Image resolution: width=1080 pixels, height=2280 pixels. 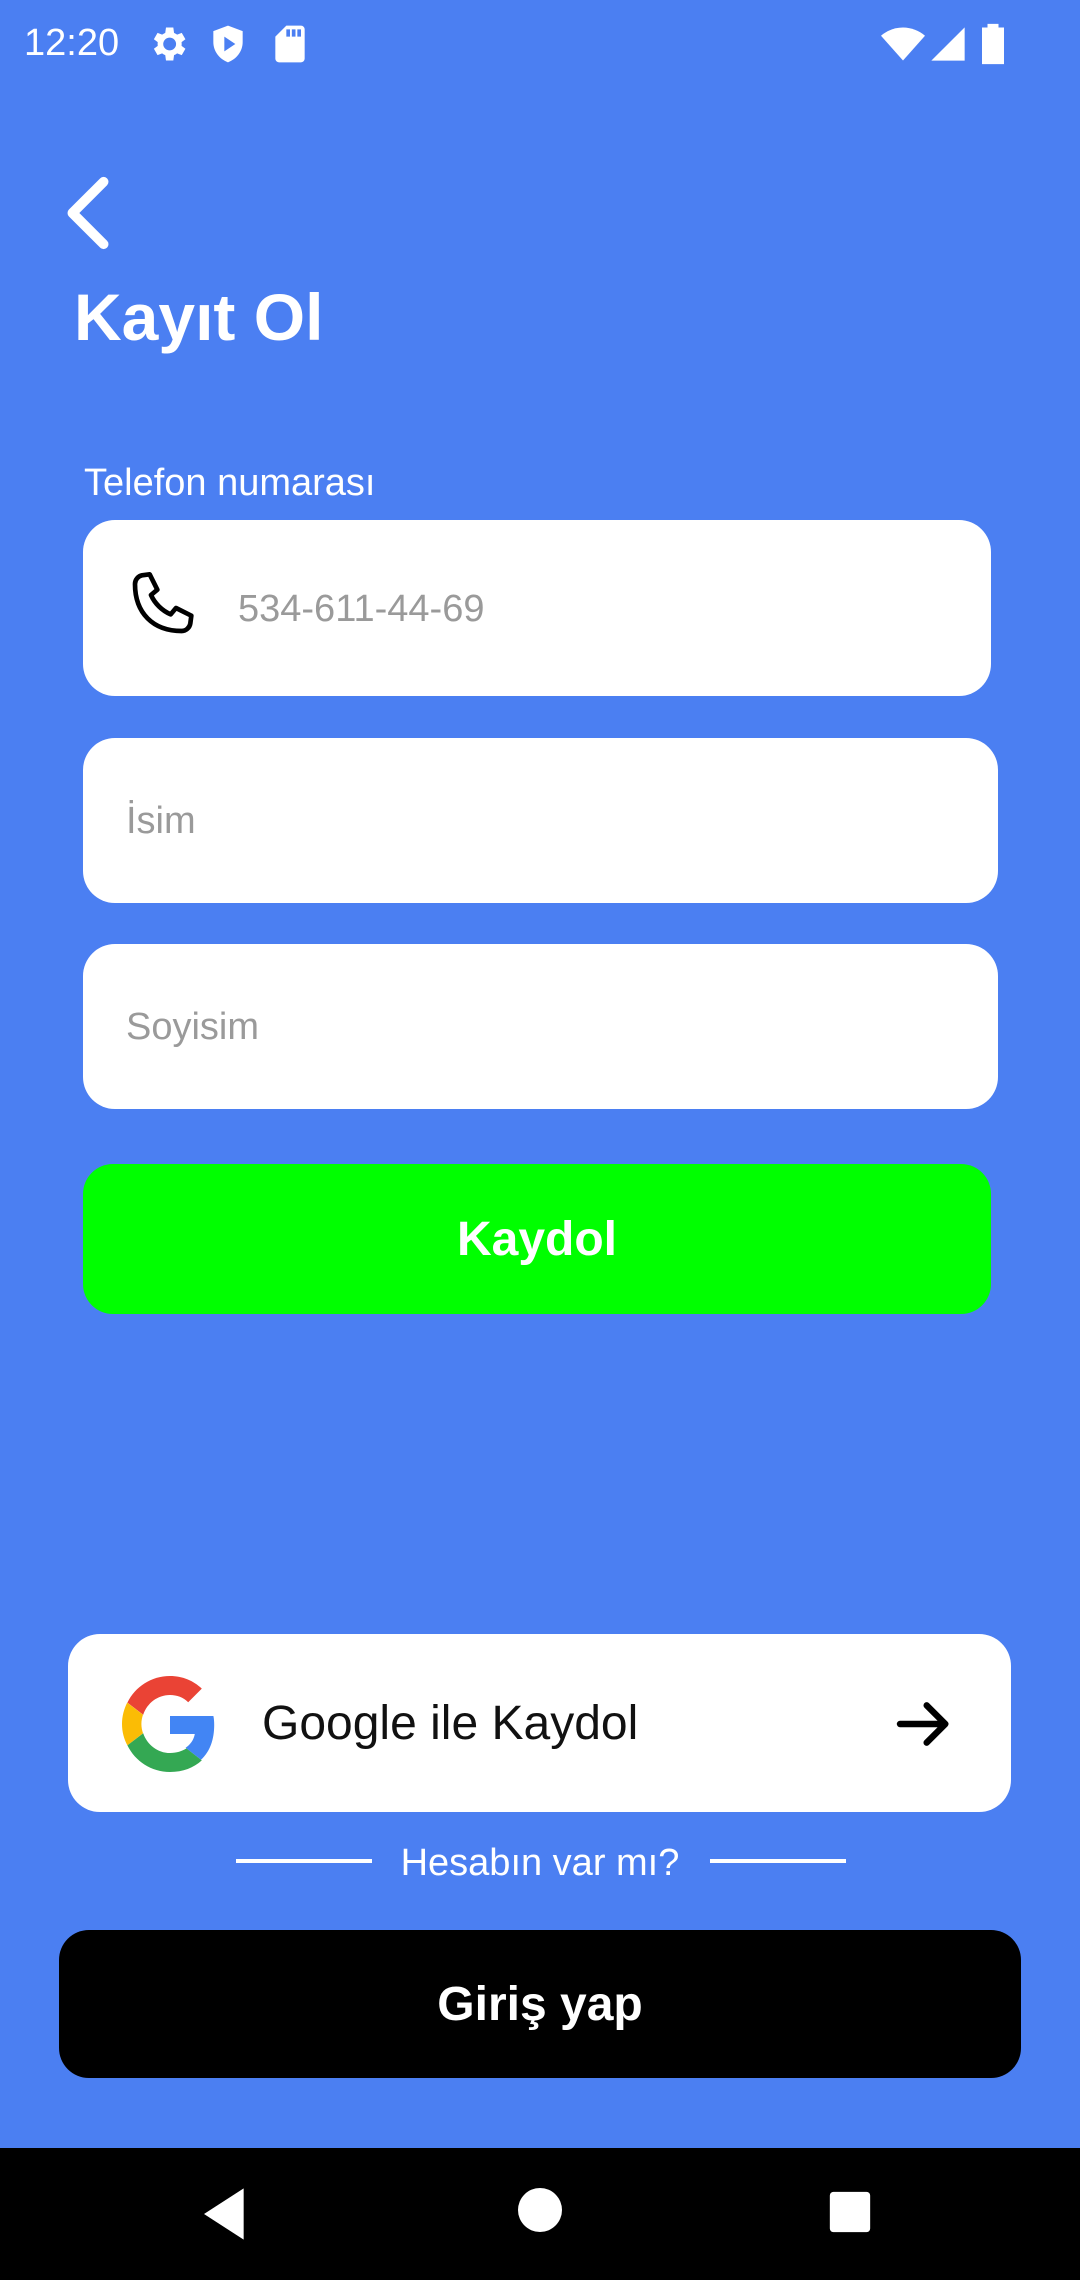 What do you see at coordinates (450, 1723) in the screenshot?
I see `google-register-label: Google ile Kaydol` at bounding box center [450, 1723].